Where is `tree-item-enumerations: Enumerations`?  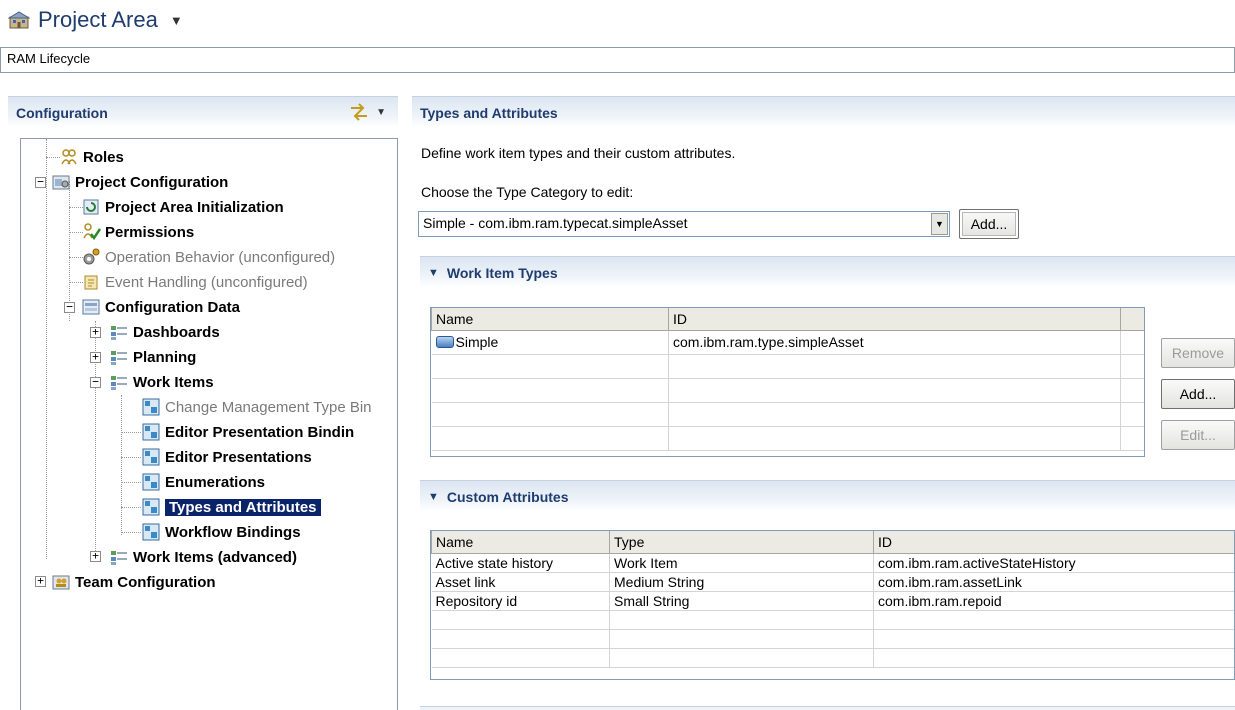
tree-item-enumerations: Enumerations is located at coordinates (203, 482).